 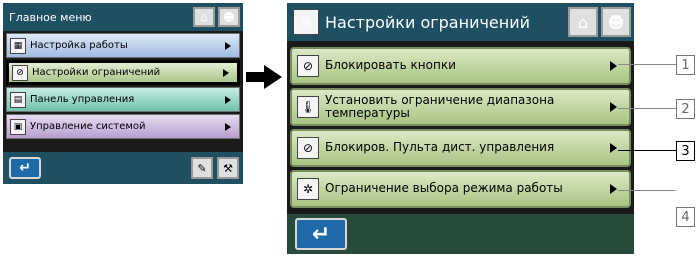 I want to click on restriction-item-label: Блокиров. Пульта дист. управления, so click(x=440, y=147).